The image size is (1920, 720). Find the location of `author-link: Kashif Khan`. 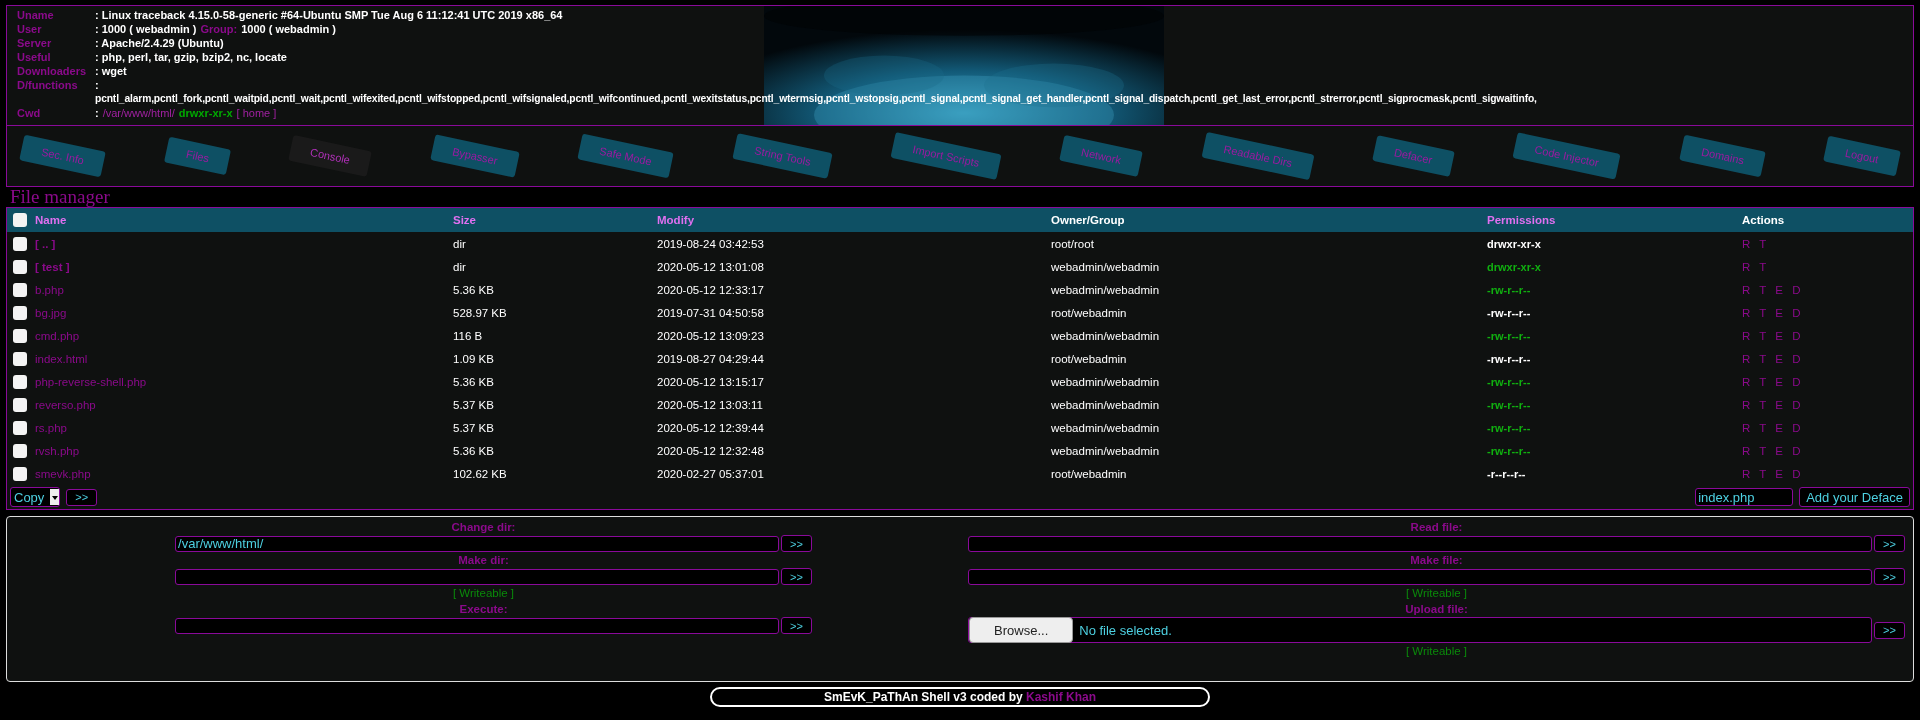

author-link: Kashif Khan is located at coordinates (1061, 697).